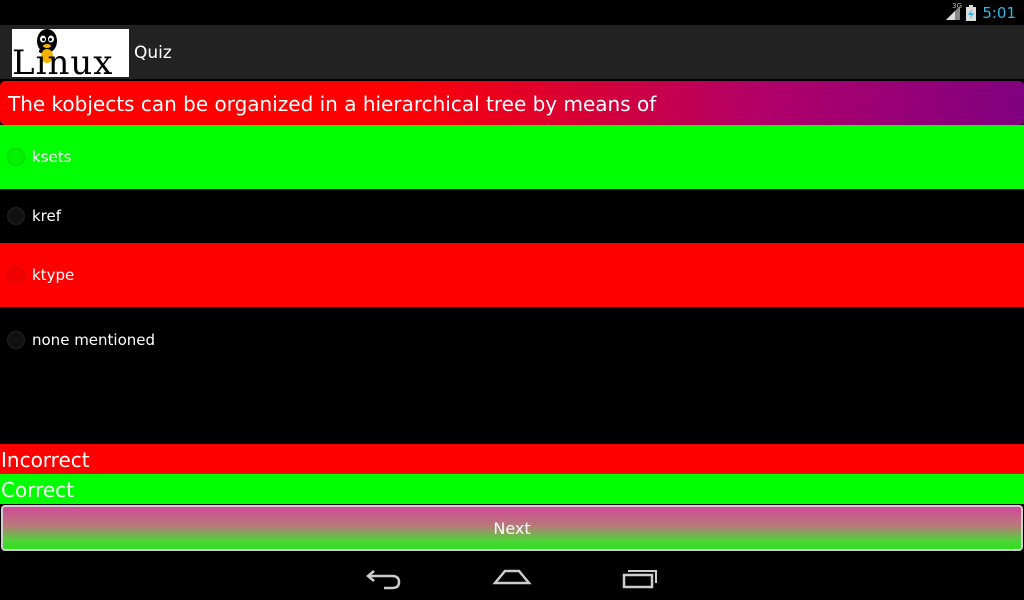 The height and width of the screenshot is (600, 1024). I want to click on back-icon, so click(384, 577).